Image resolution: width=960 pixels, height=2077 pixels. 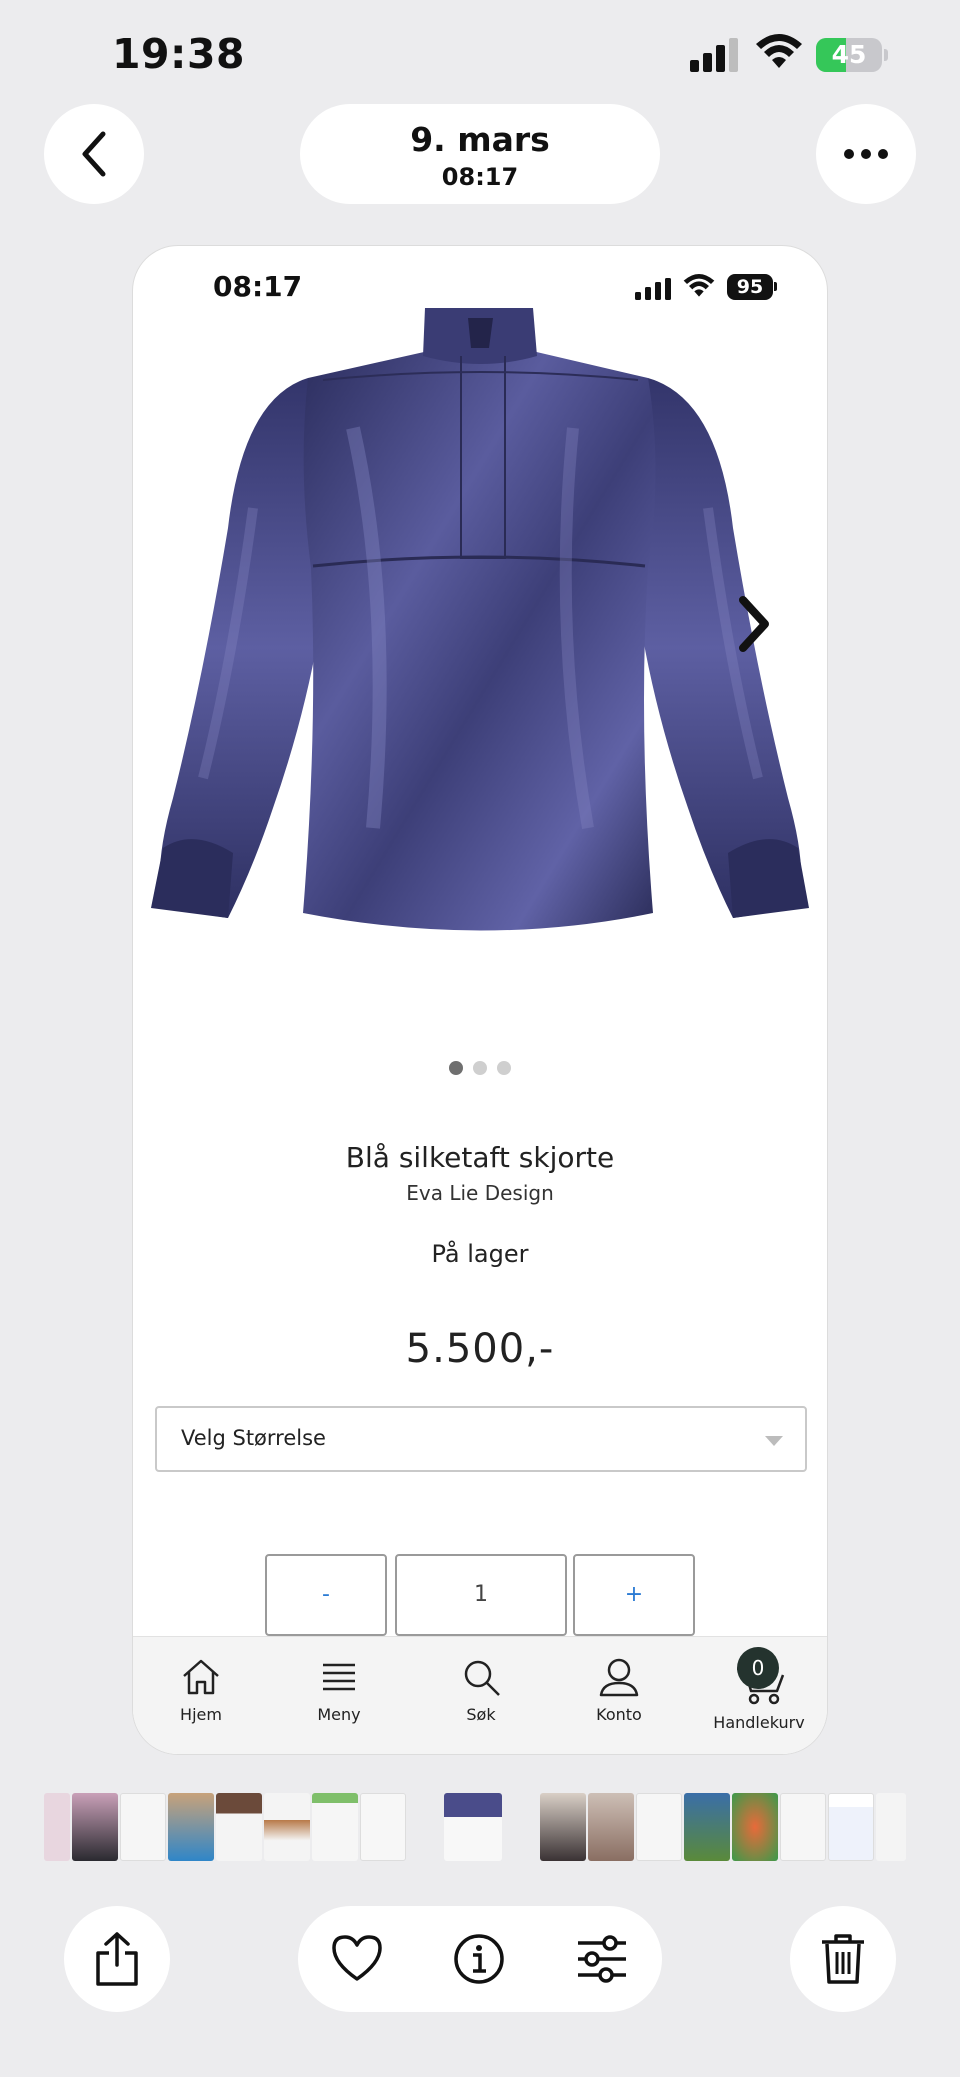 What do you see at coordinates (758, 1668) in the screenshot?
I see `cart-count-badge: 0` at bounding box center [758, 1668].